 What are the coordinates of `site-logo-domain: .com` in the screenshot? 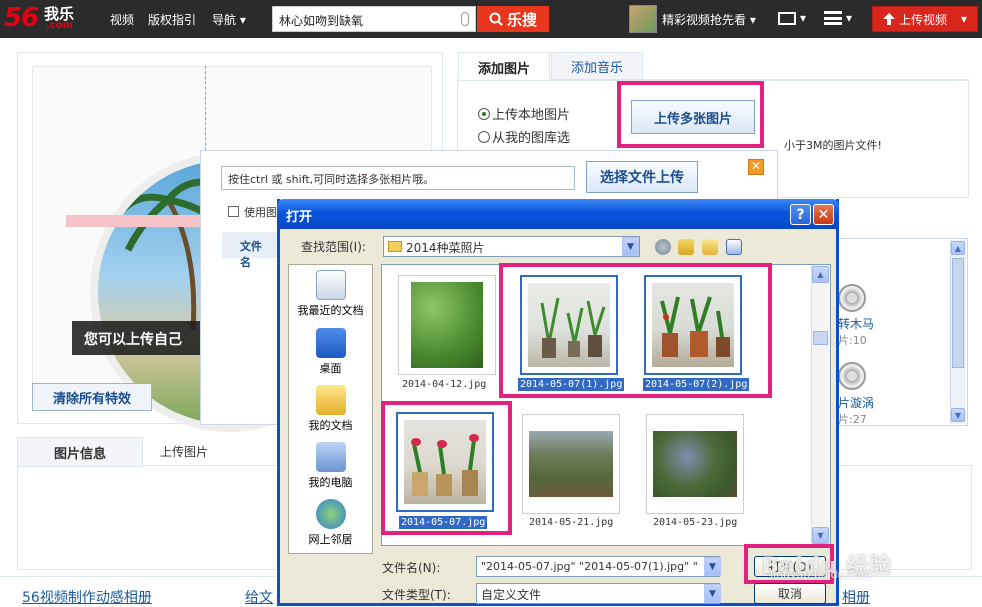 It's located at (60, 25).